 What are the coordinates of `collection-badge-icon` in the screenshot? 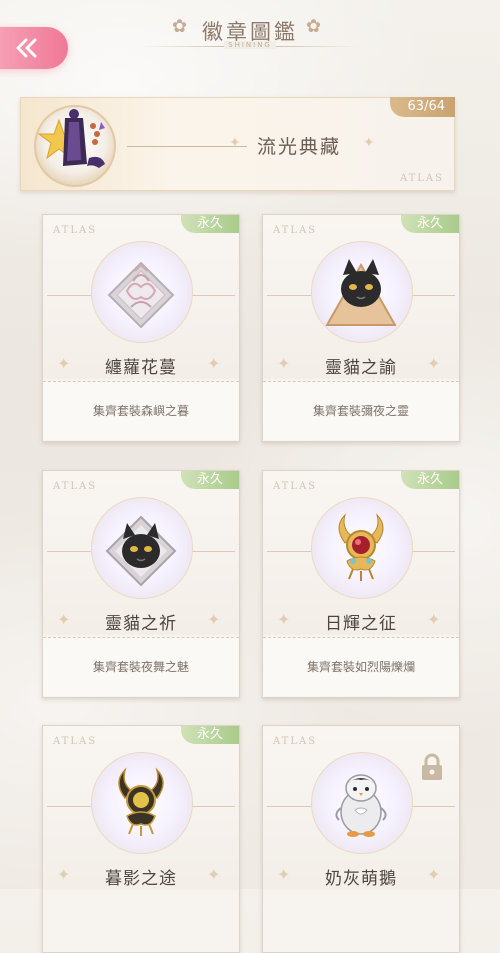 It's located at (75, 146).